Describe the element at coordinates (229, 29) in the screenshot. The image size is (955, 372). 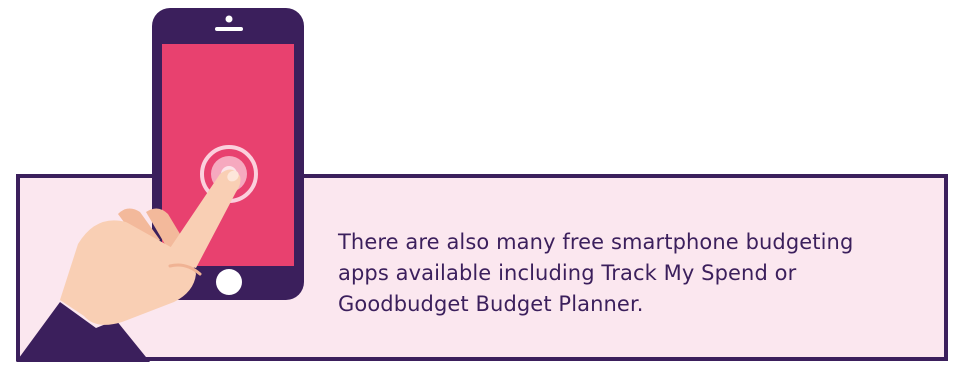
I see `speaker-icon` at that location.